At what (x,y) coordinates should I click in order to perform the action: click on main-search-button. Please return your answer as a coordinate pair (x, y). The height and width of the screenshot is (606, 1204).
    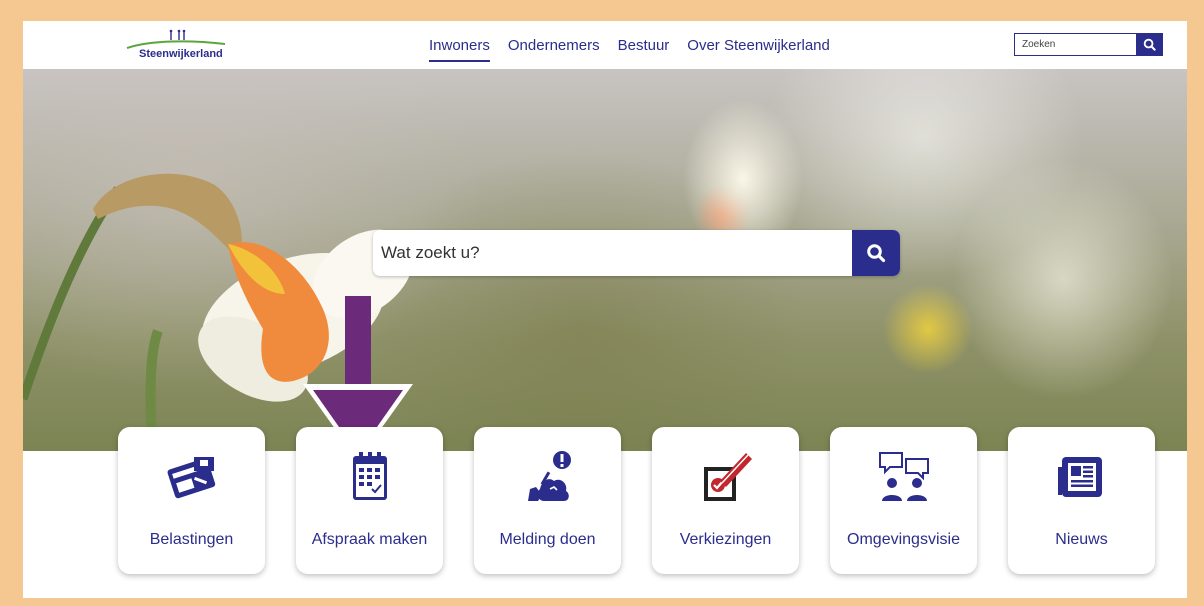
    Looking at the image, I should click on (876, 253).